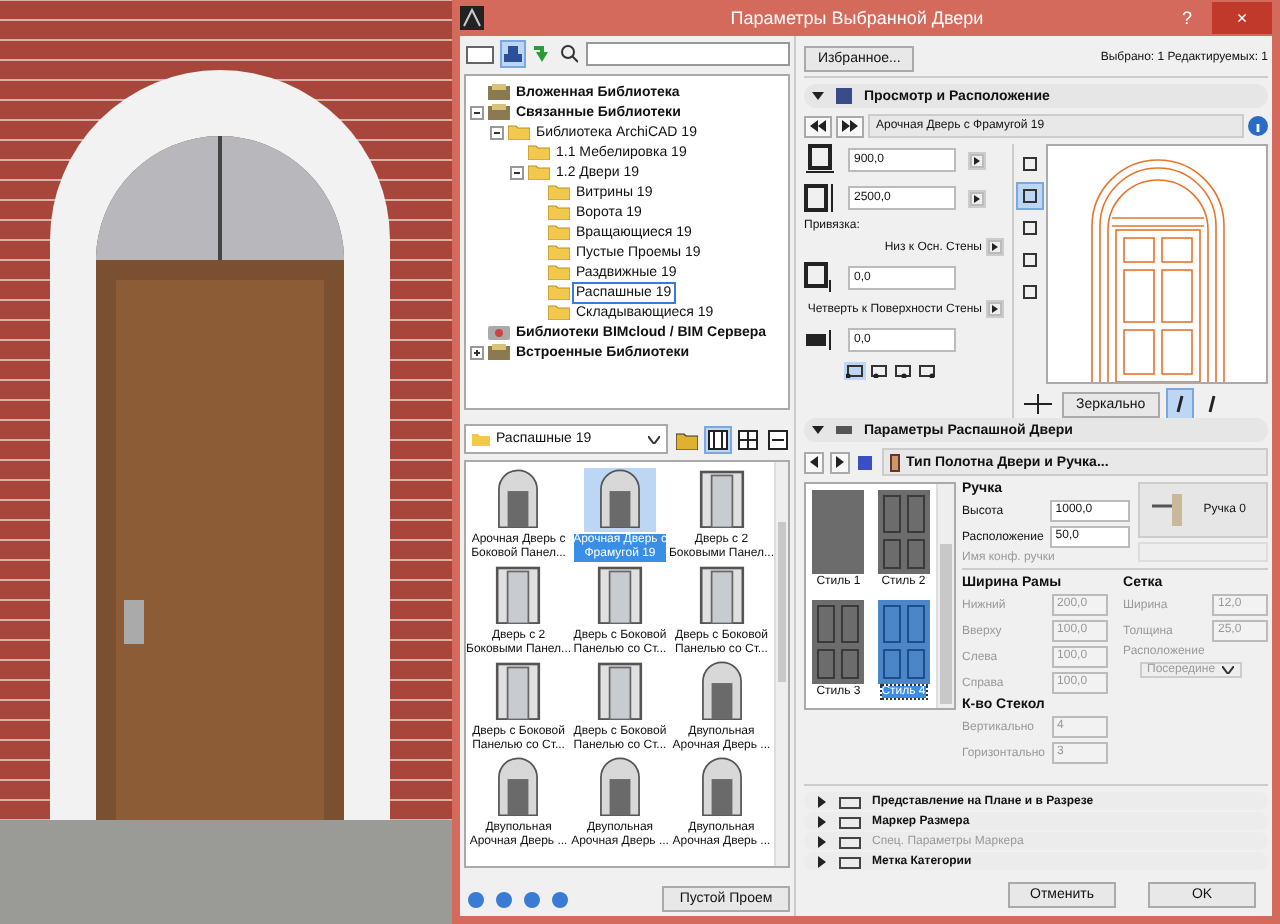  I want to click on info-icon, so click(1258, 126).